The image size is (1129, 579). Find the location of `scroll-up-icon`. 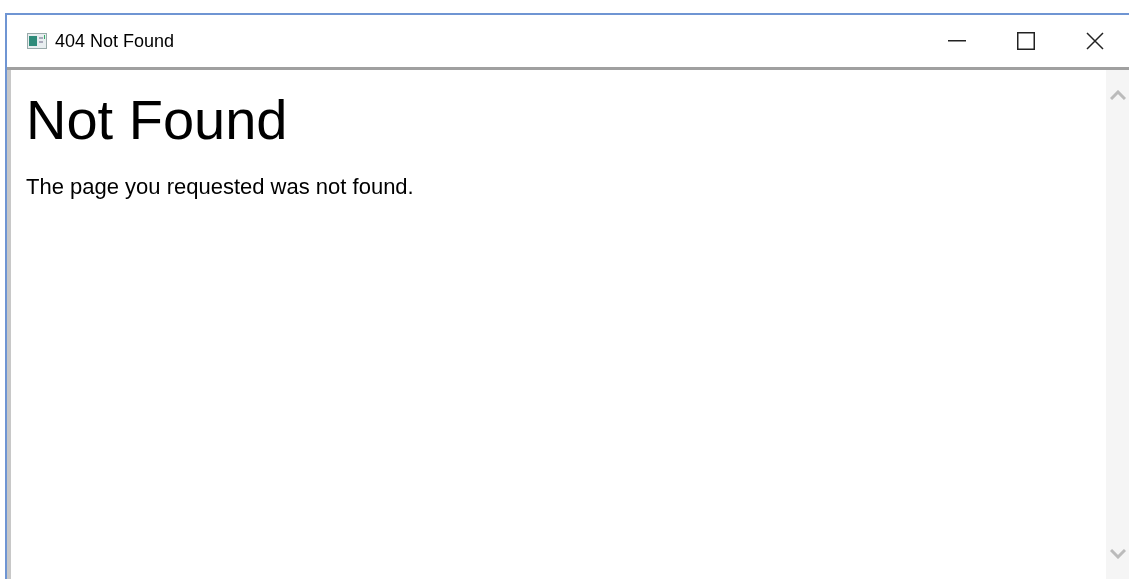

scroll-up-icon is located at coordinates (1117, 95).